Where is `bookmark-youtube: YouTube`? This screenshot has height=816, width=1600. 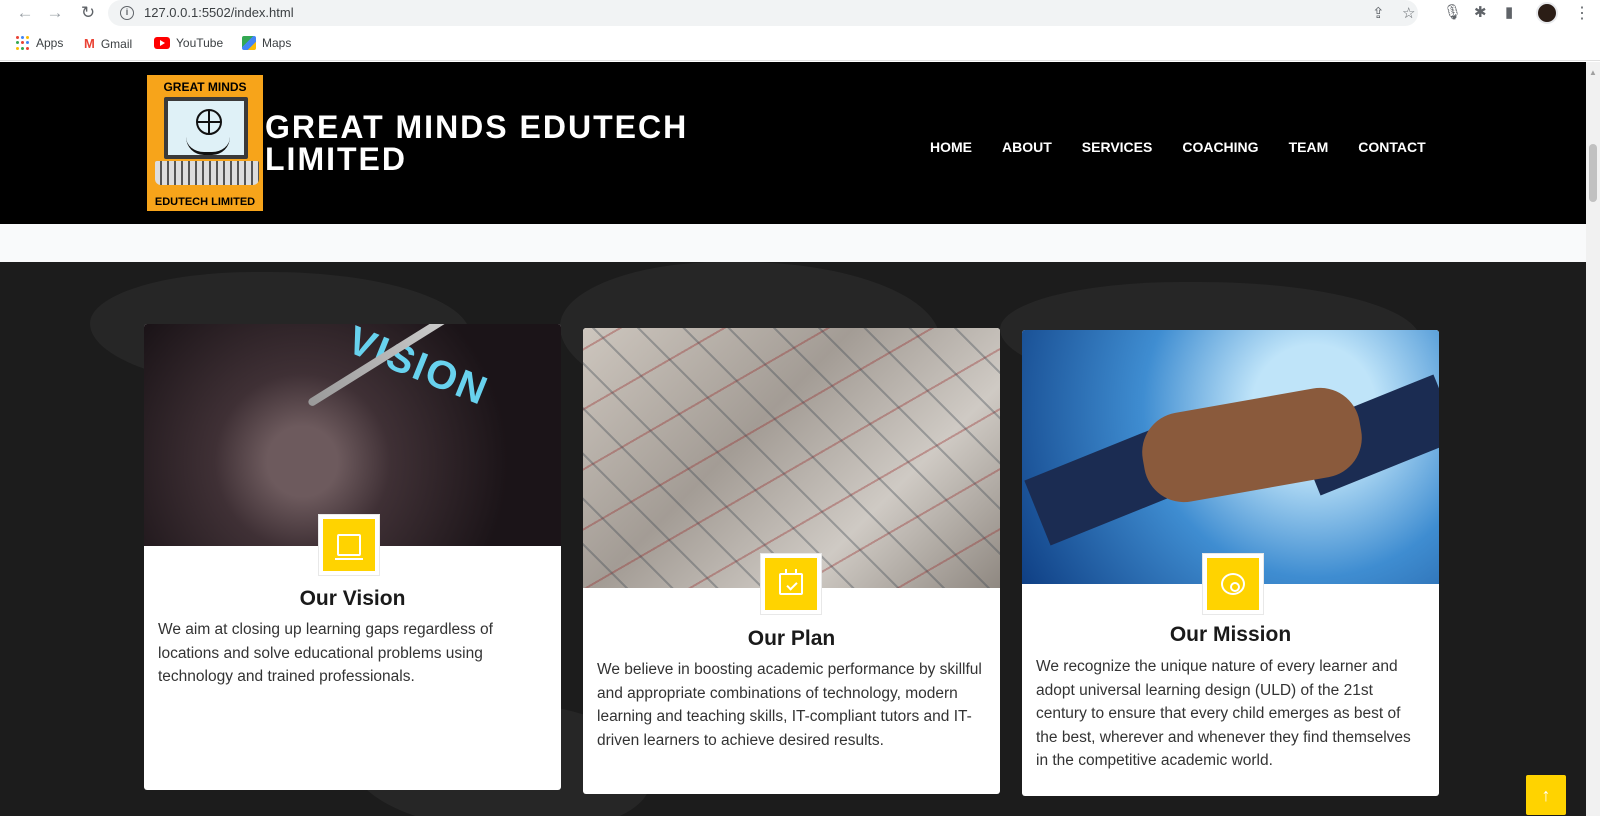
bookmark-youtube: YouTube is located at coordinates (188, 43).